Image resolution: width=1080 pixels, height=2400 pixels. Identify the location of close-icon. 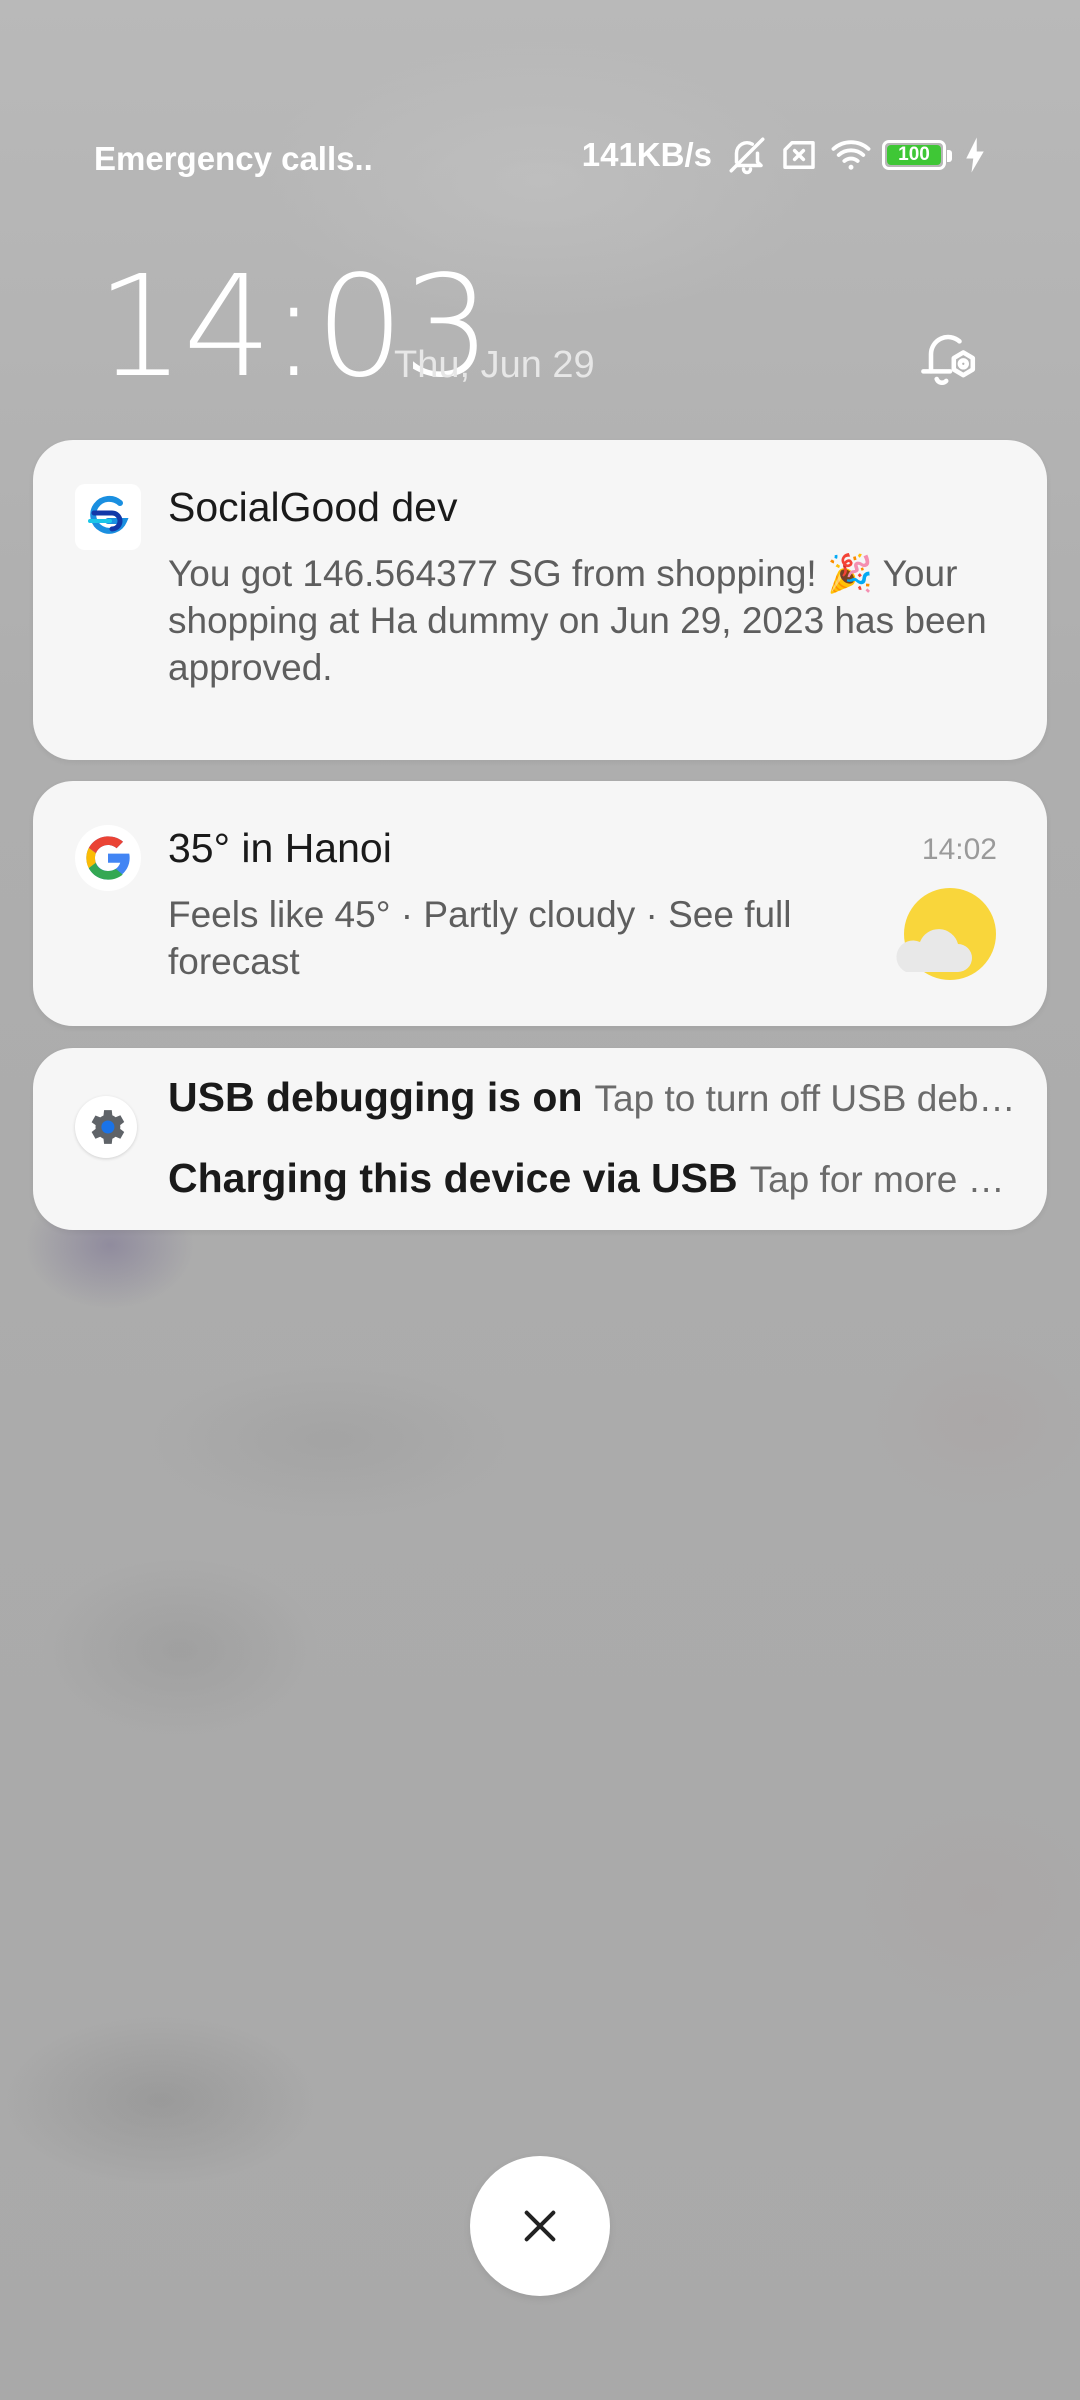
(540, 2226).